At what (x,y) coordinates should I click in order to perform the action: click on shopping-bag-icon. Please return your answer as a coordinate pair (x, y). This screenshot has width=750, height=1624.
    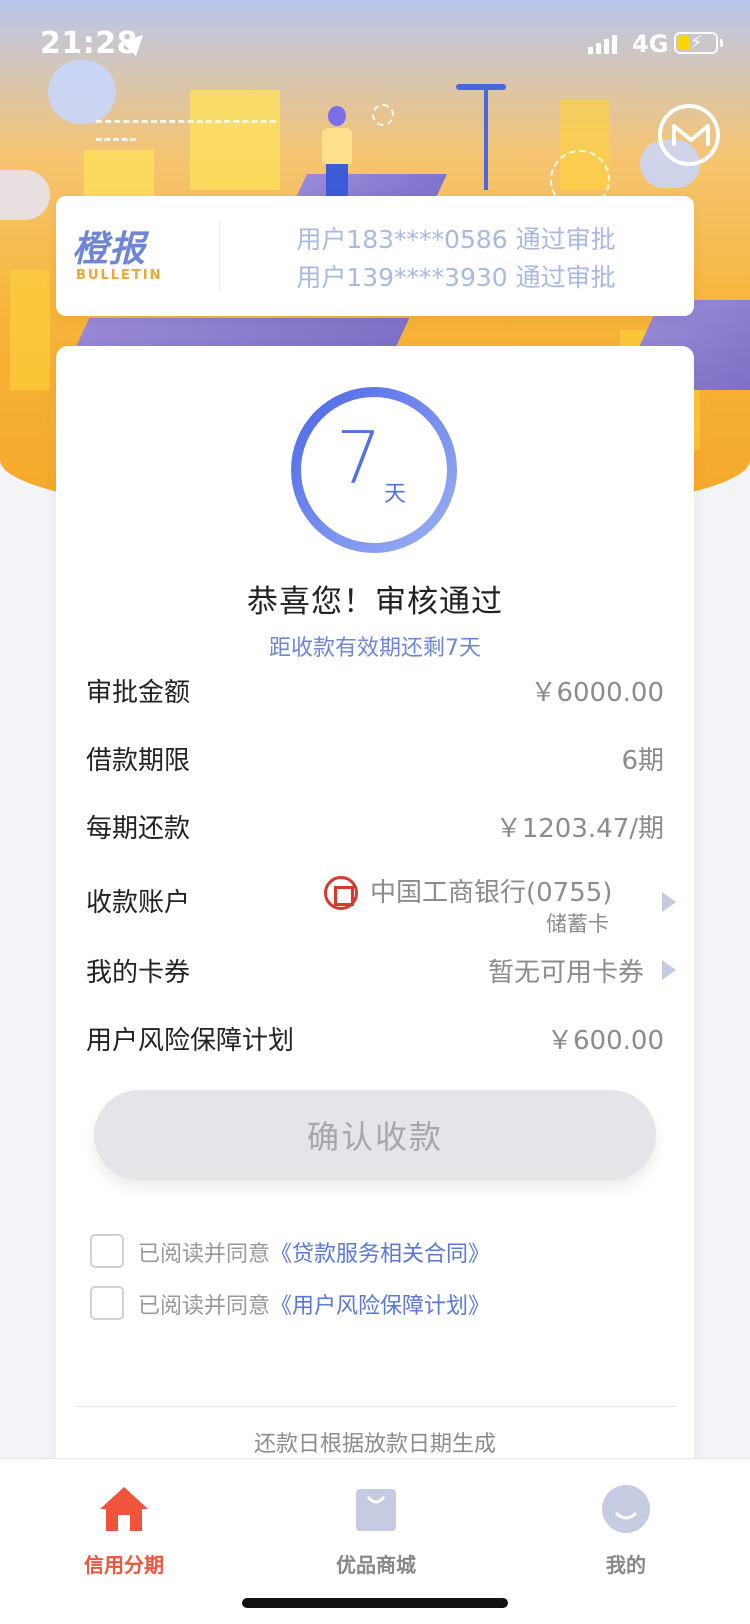
    Looking at the image, I should click on (376, 1510).